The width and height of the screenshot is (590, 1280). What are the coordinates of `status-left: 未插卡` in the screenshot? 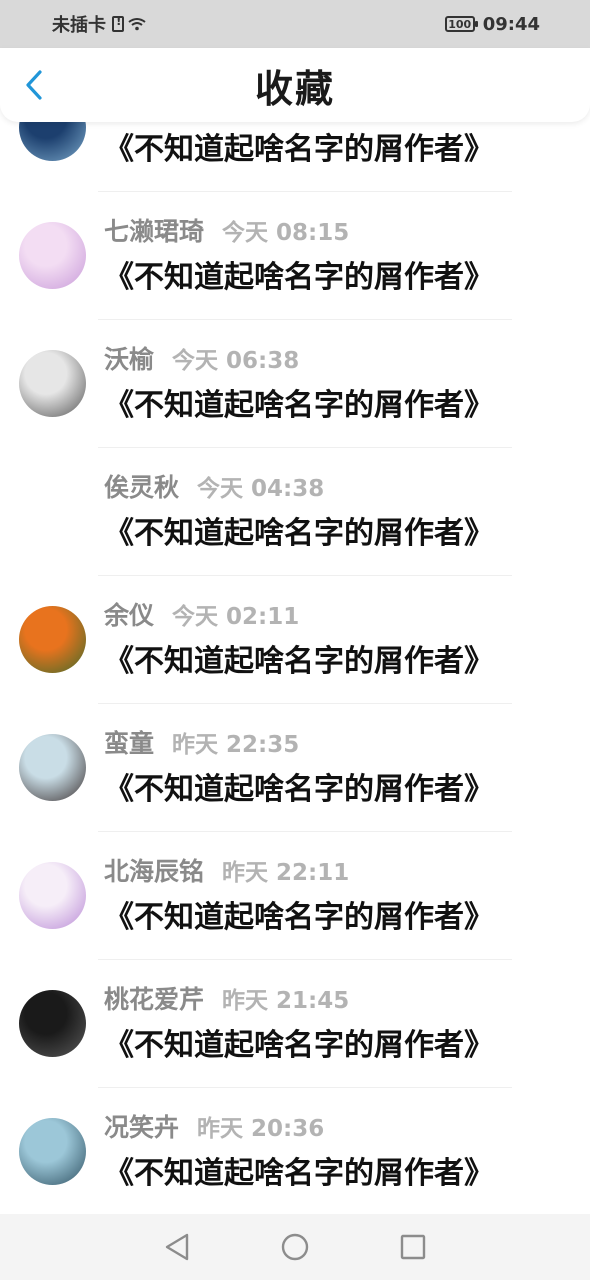 It's located at (99, 24).